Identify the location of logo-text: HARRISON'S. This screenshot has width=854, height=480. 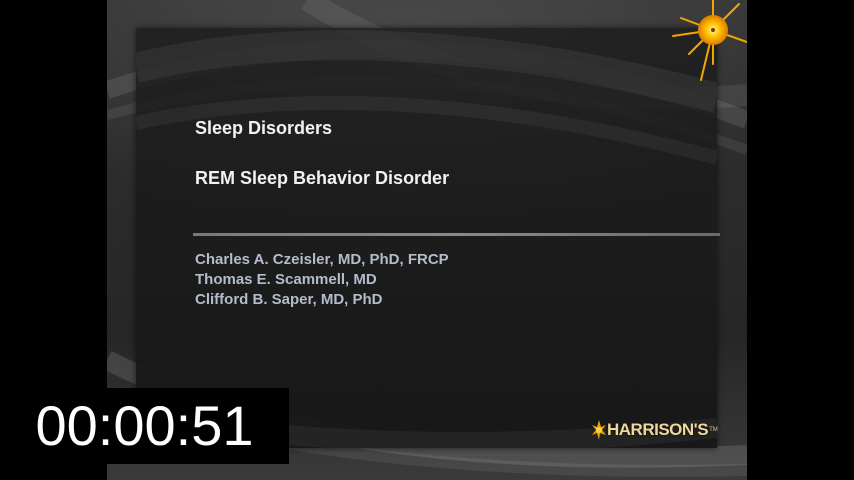
(658, 429).